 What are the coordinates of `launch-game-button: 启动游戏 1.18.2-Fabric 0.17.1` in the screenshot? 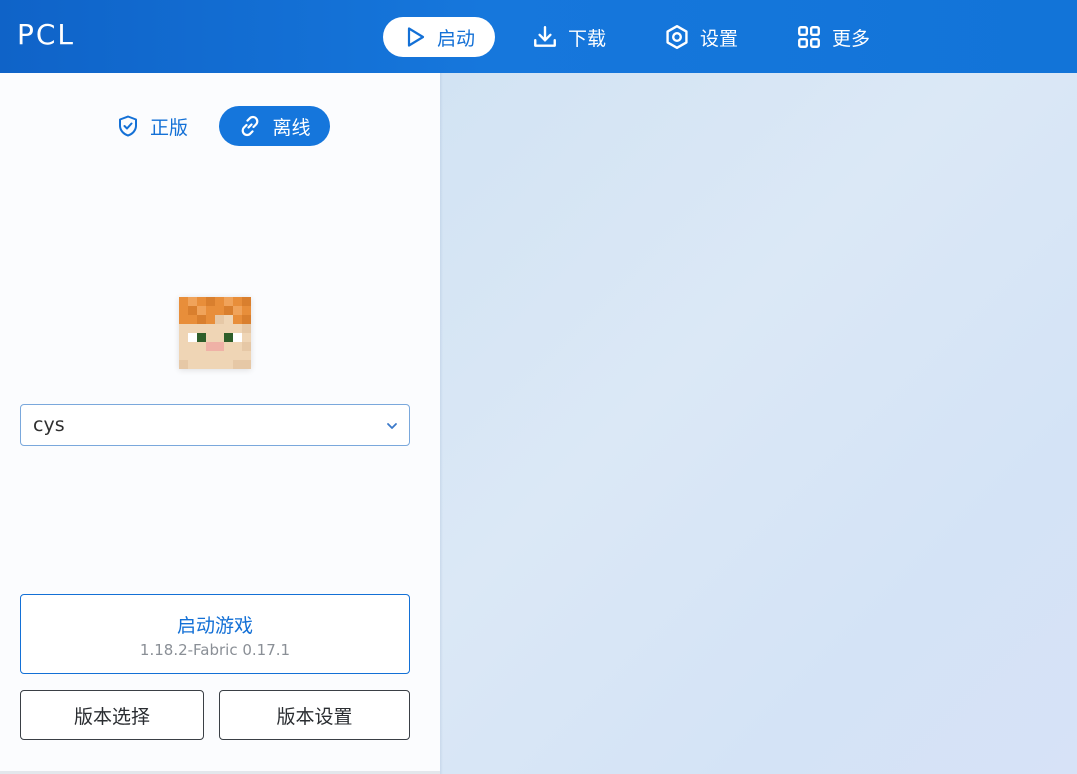 It's located at (215, 634).